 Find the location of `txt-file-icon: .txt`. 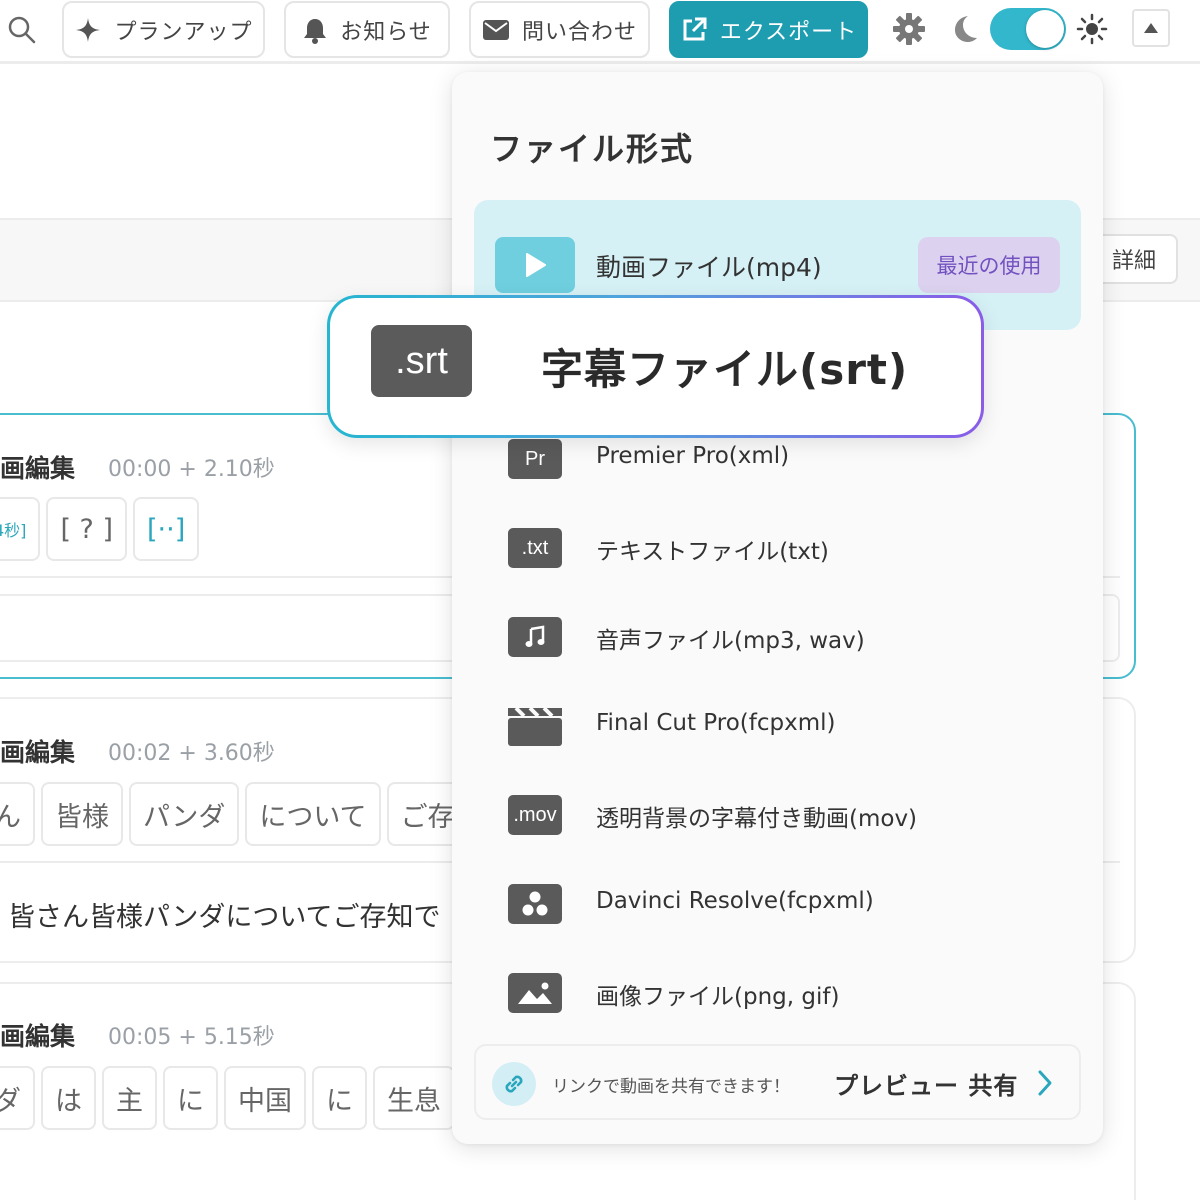

txt-file-icon: .txt is located at coordinates (535, 548).